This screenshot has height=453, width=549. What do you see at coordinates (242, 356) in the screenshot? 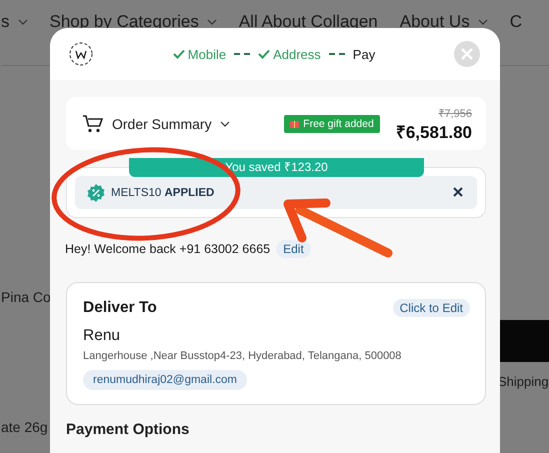
I see `address-text: Langerhouse ,Near Busstop4-23, Hyderabad, Telangana, 500008` at bounding box center [242, 356].